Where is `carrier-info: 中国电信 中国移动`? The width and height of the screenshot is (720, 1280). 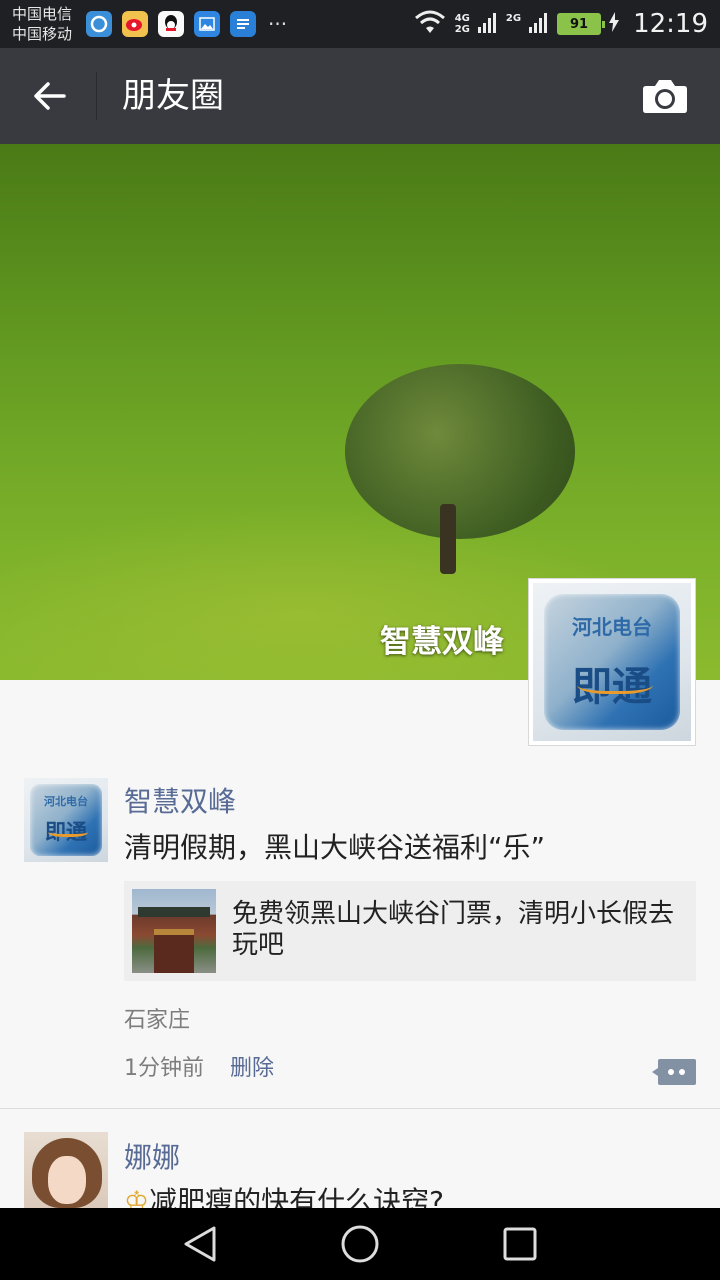 carrier-info: 中国电信 中国移动 is located at coordinates (42, 24).